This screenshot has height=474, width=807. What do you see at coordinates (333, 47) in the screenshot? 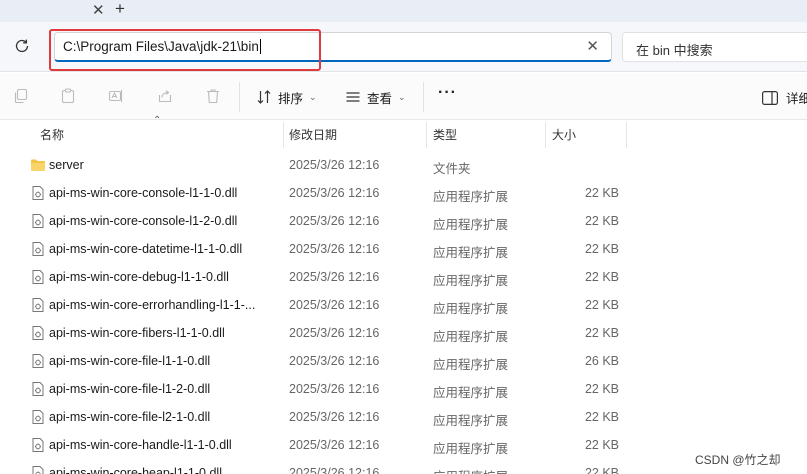
I see `address-input: C:\Program Files\Java\jdk-21\bin ✕` at bounding box center [333, 47].